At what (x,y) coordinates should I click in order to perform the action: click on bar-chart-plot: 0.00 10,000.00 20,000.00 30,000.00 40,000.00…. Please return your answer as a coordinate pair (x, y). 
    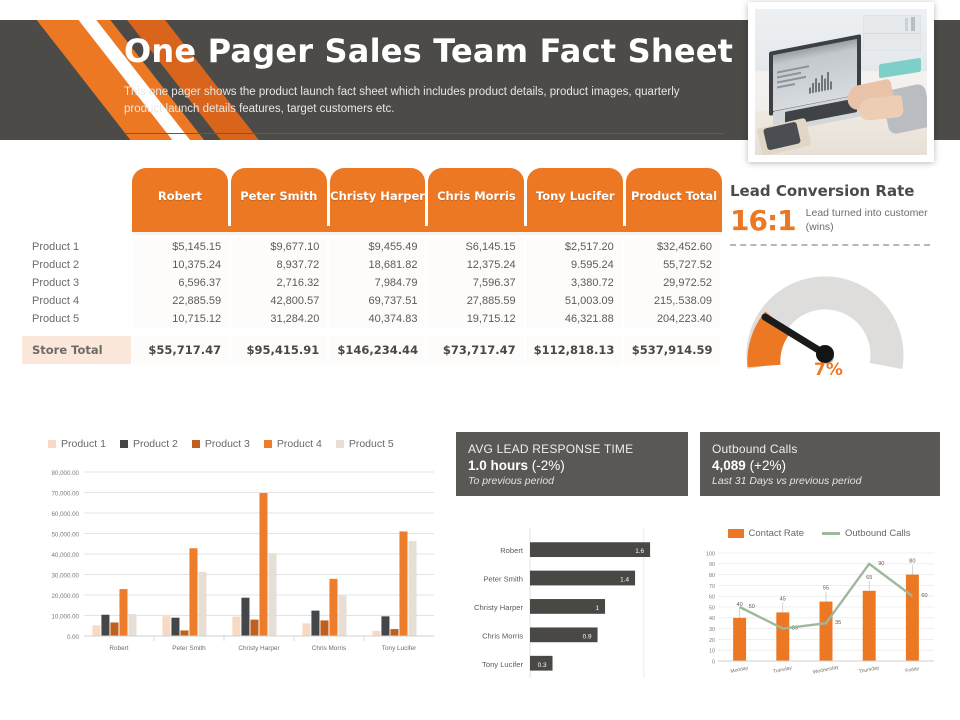
    Looking at the image, I should click on (242, 561).